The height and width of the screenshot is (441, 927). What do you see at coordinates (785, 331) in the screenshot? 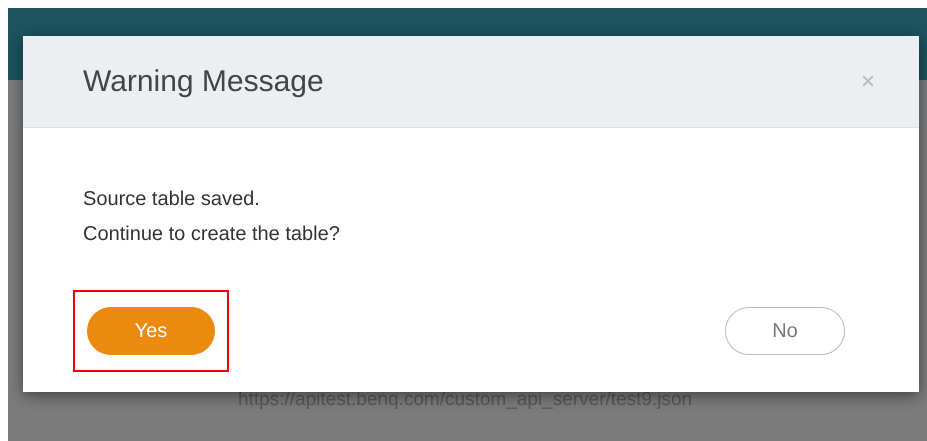
I see `no-button: No` at bounding box center [785, 331].